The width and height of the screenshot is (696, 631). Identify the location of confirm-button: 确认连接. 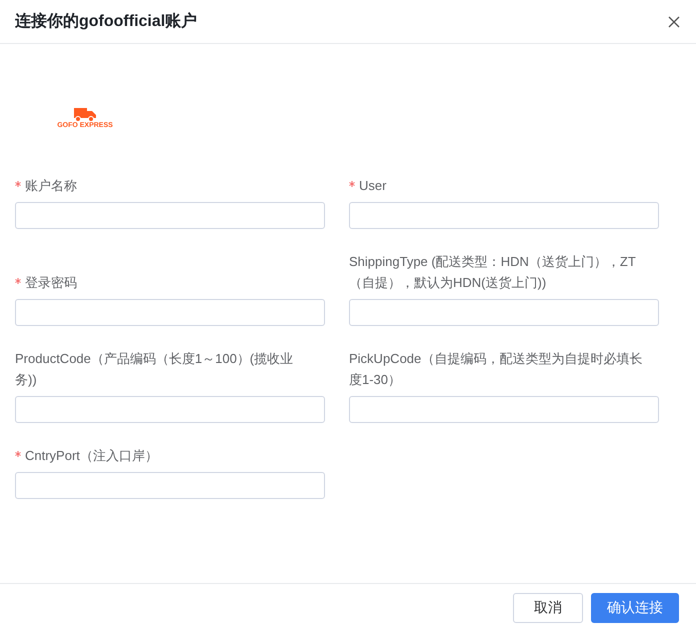
(635, 607).